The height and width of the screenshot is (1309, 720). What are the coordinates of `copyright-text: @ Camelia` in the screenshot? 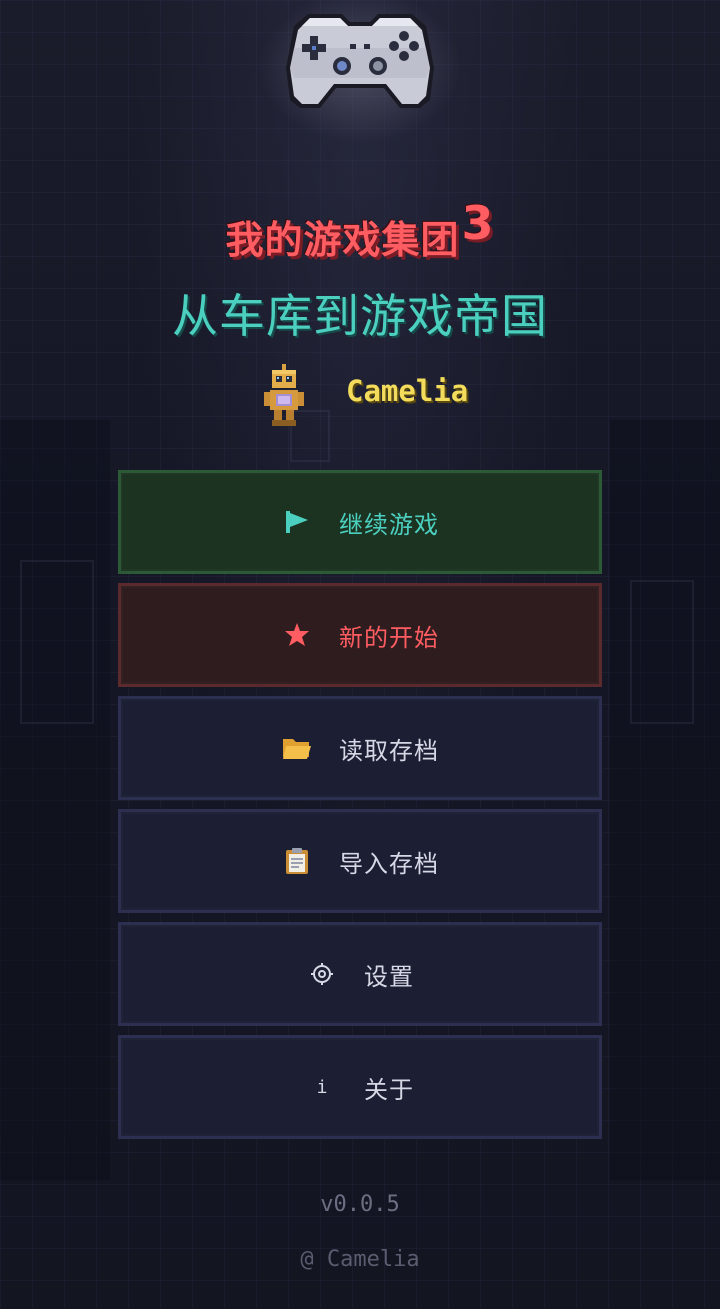 It's located at (360, 1259).